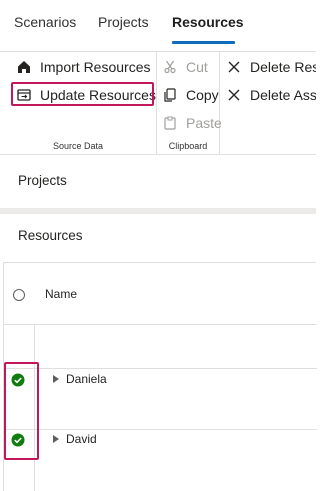 This screenshot has height=491, width=320. Describe the element at coordinates (24, 67) in the screenshot. I see `home-icon` at that location.